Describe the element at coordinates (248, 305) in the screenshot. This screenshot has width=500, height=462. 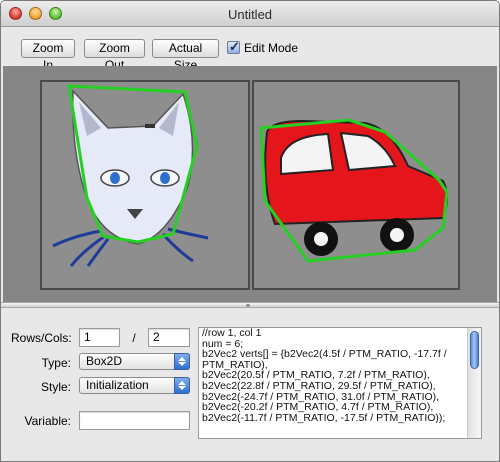
I see `divider-grip-icon` at that location.